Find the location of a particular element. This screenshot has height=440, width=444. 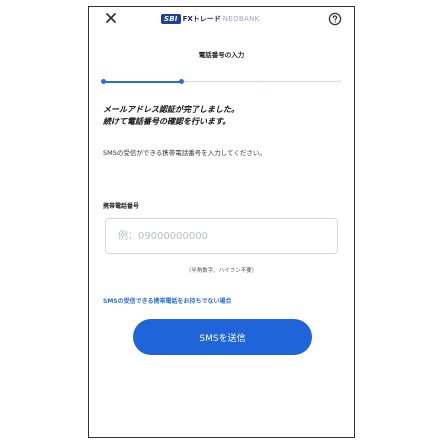

top-bar: SBI FXトレード NEOBANK is located at coordinates (221, 19).